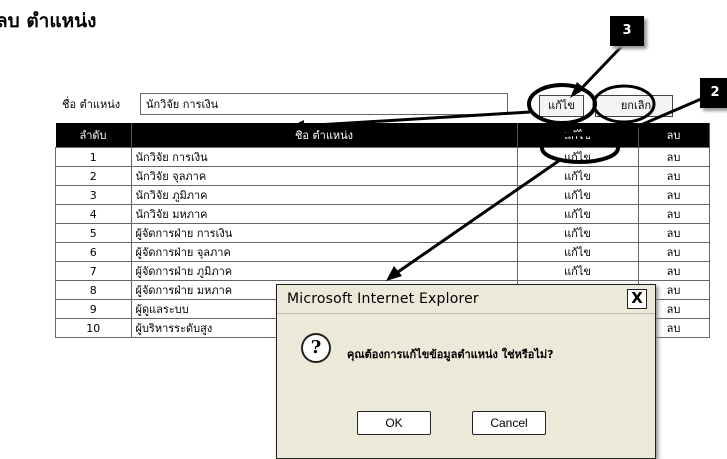 This screenshot has width=727, height=459. What do you see at coordinates (674, 135) in the screenshot?
I see `column-header-delete: ลบ` at bounding box center [674, 135].